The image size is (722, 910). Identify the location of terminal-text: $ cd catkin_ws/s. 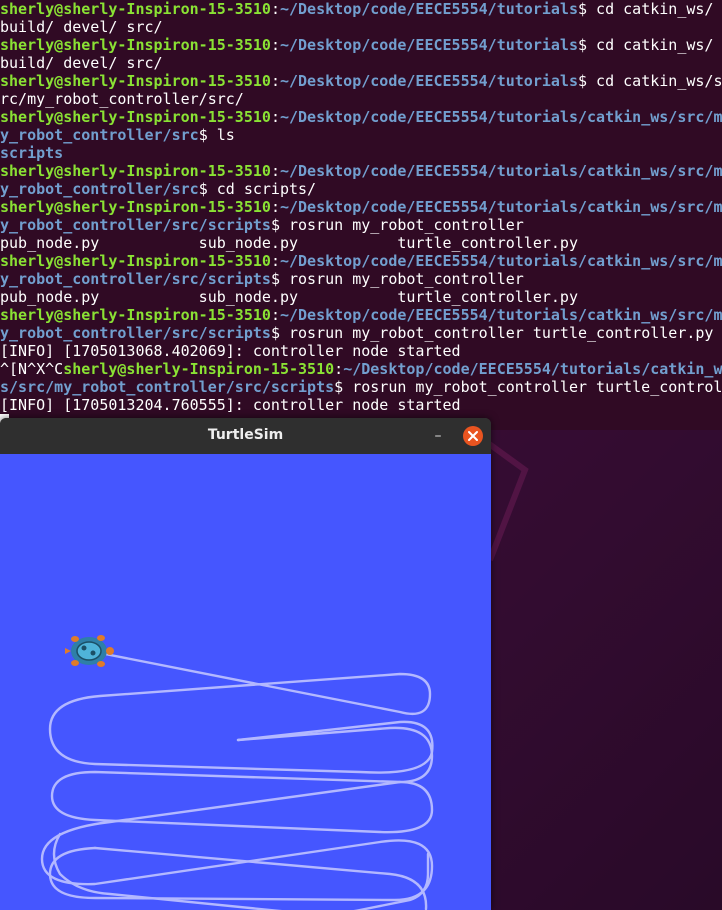
(649, 81).